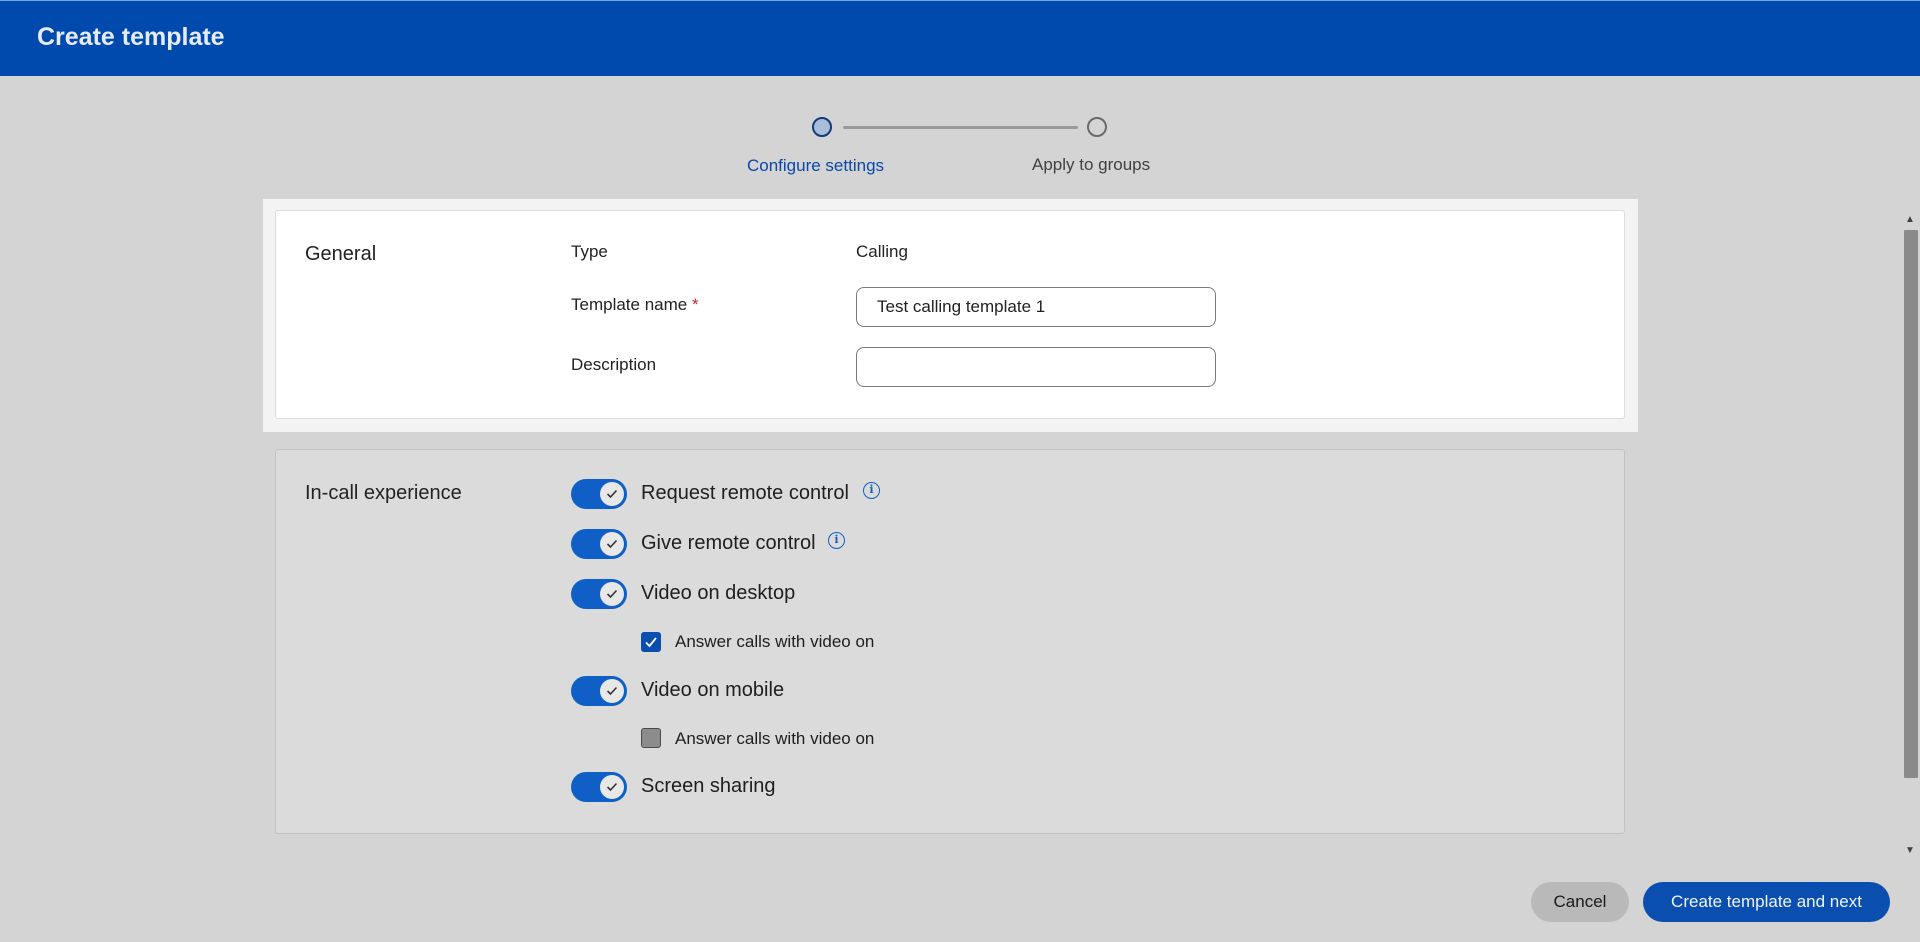  I want to click on video-on-mobile-toggle, so click(599, 691).